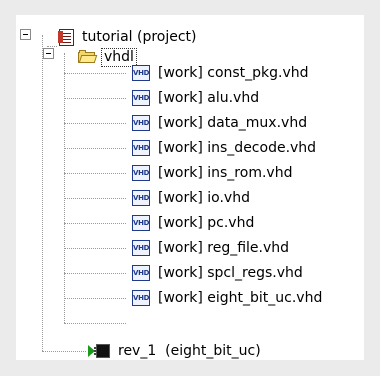 This screenshot has height=376, width=380. I want to click on file-label: [work] spcl_regs.vhd, so click(230, 273).